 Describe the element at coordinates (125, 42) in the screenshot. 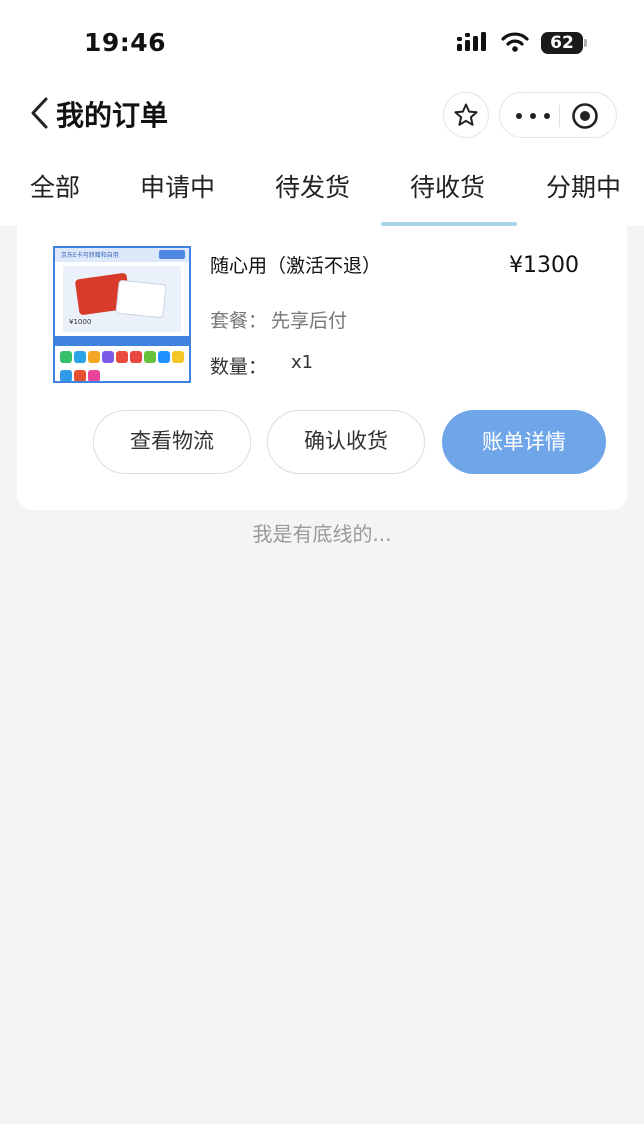

I see `status-time: 19:46` at that location.